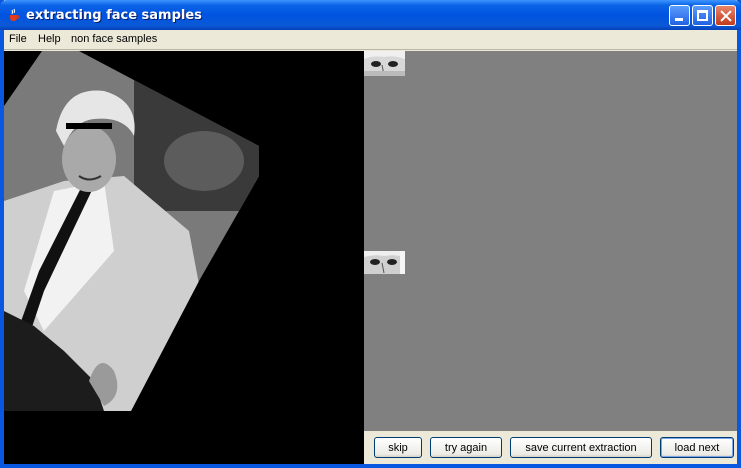 Image resolution: width=741 pixels, height=468 pixels. What do you see at coordinates (370, 39) in the screenshot?
I see `menu-bar: File Help non face samples` at bounding box center [370, 39].